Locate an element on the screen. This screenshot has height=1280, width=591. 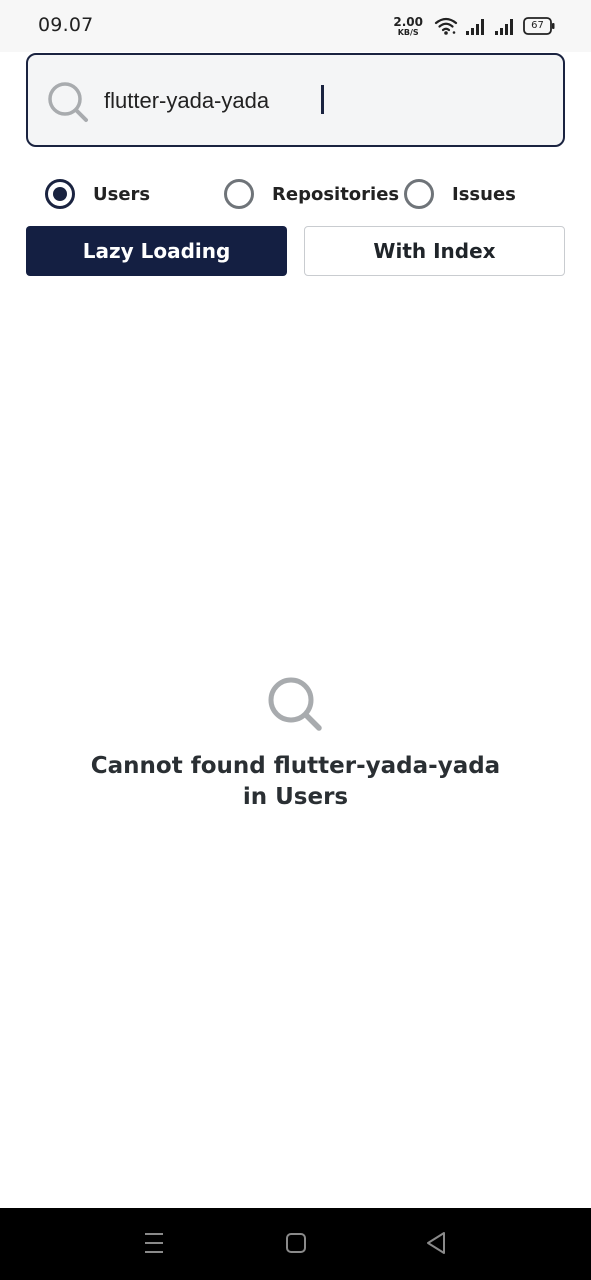
radio-users: Users is located at coordinates (97, 194).